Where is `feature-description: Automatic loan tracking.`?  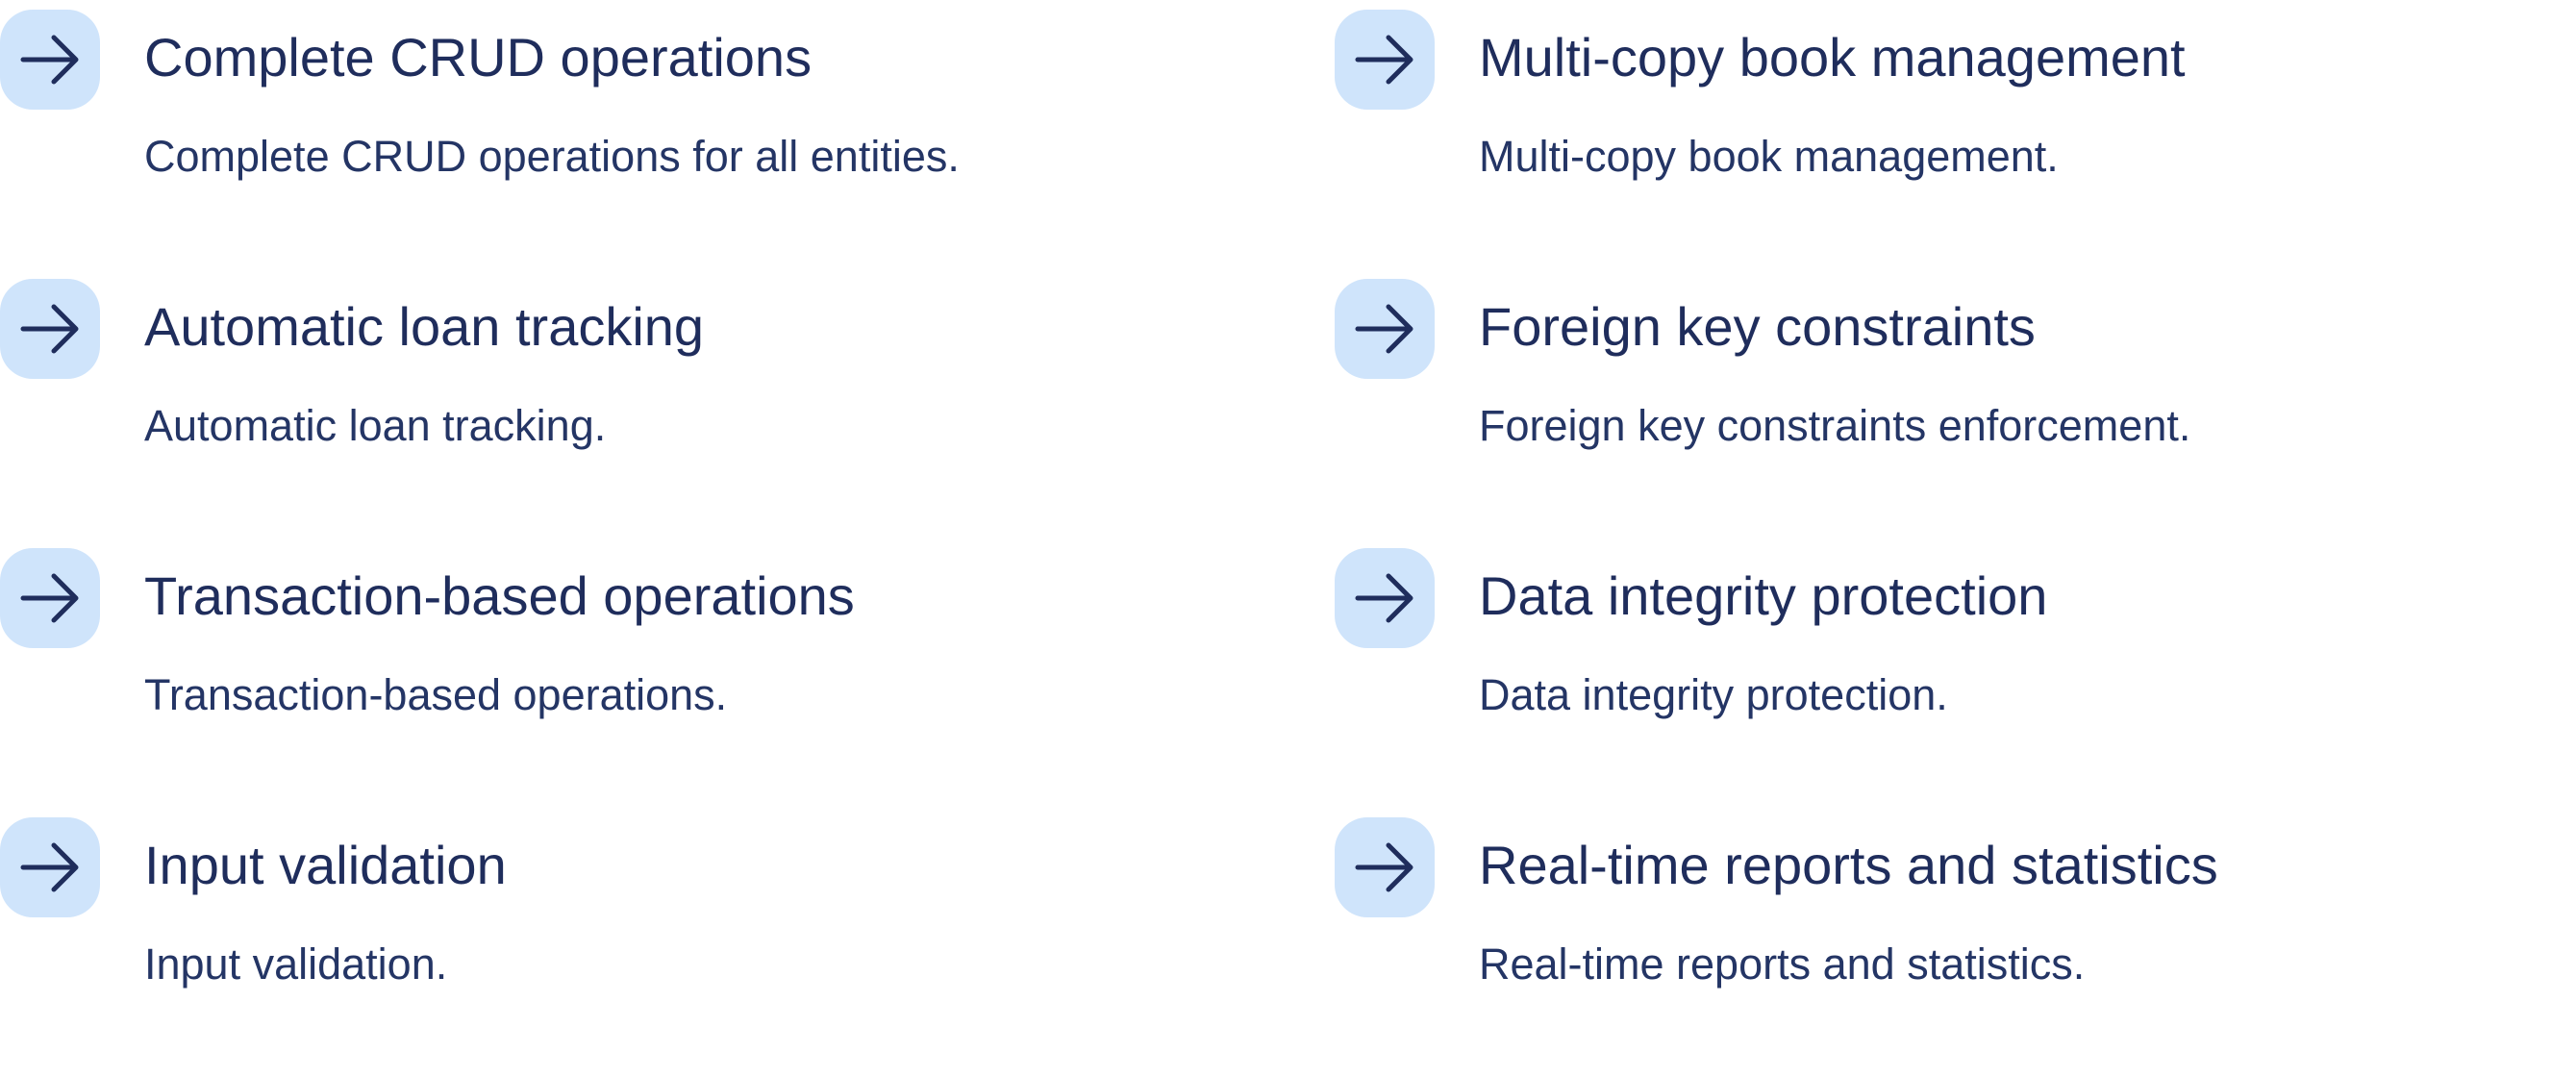
feature-description: Automatic loan tracking. is located at coordinates (375, 426).